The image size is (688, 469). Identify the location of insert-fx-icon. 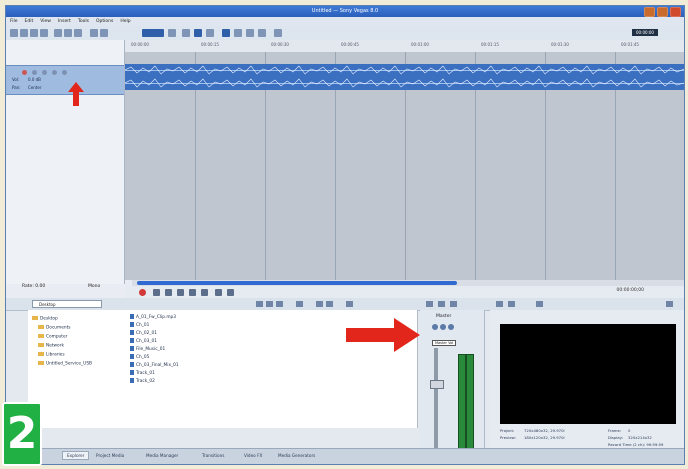
(453, 304).